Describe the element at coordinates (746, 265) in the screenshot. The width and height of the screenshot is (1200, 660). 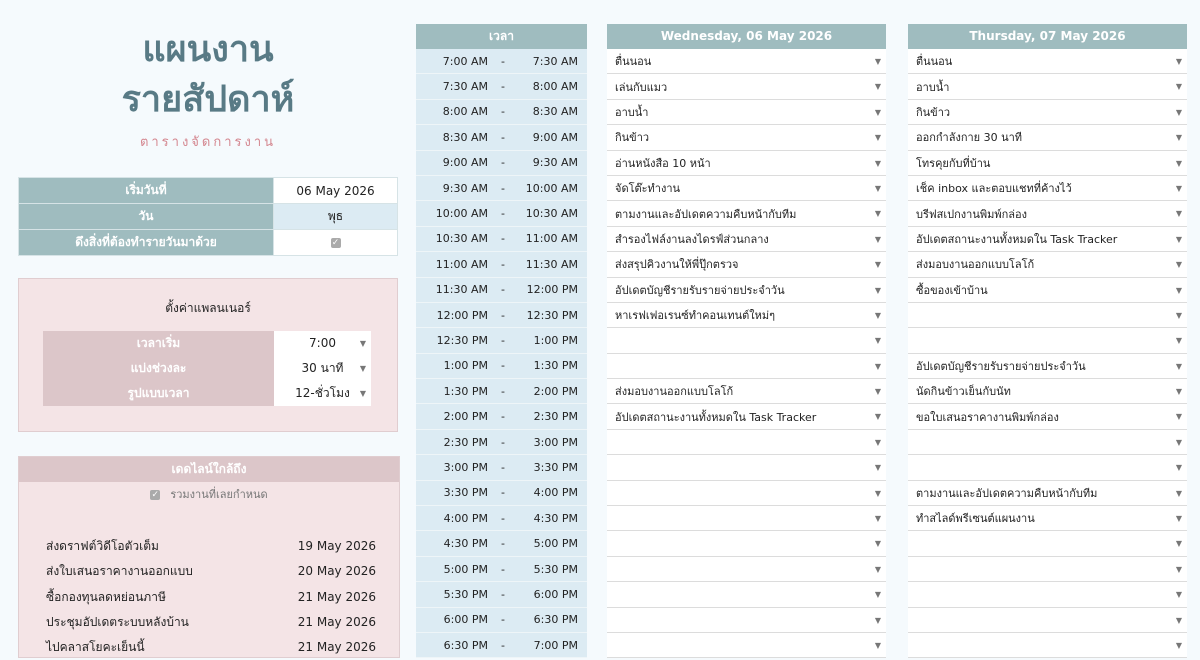
I see `task-dropdown-cell: ส่งสรุปคิวงานให้พี่ปุ๊กตรวจ ▼` at that location.